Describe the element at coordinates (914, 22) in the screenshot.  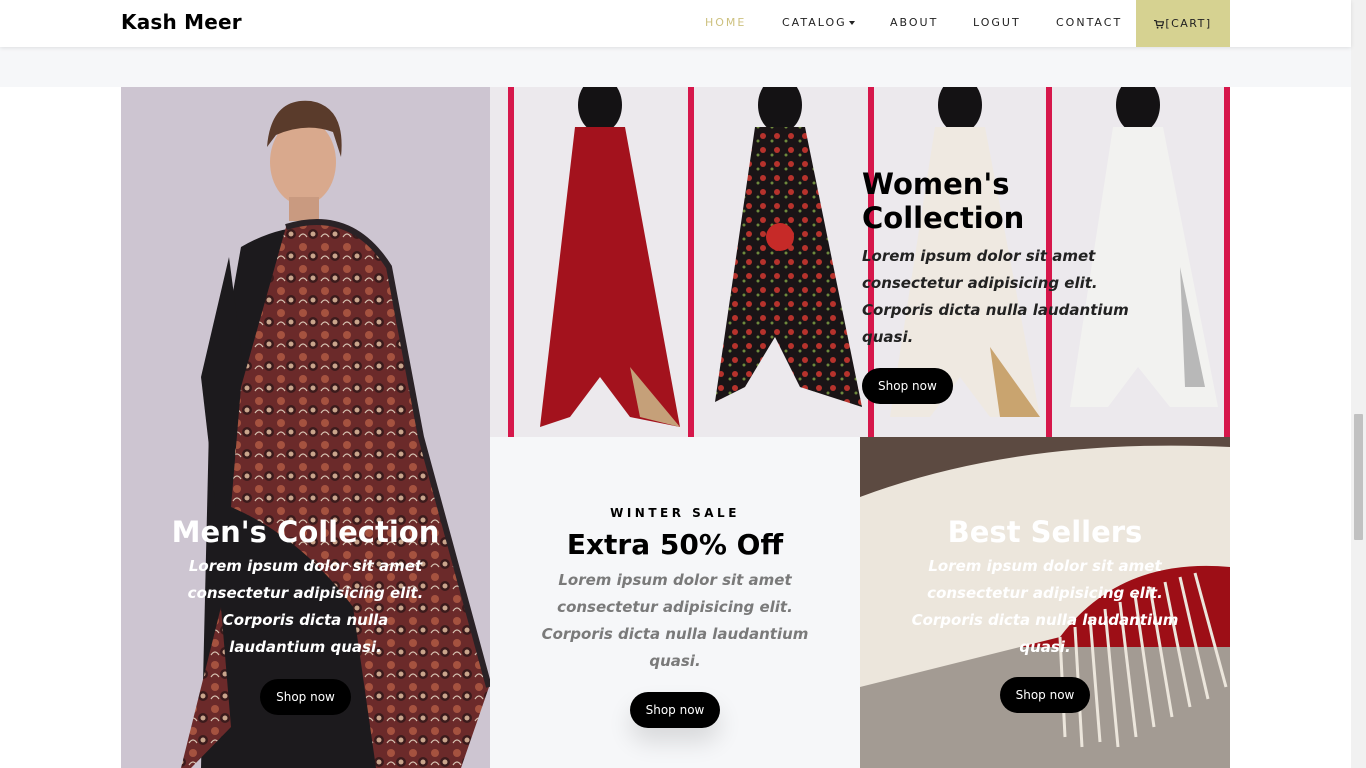
I see `nav-about: ABOUT` at that location.